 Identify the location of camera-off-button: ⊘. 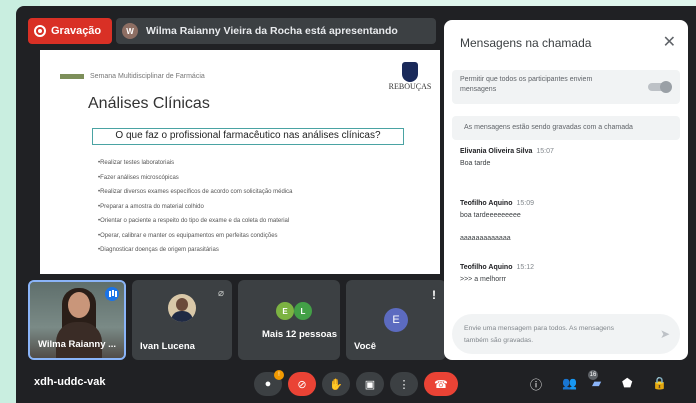
(302, 384).